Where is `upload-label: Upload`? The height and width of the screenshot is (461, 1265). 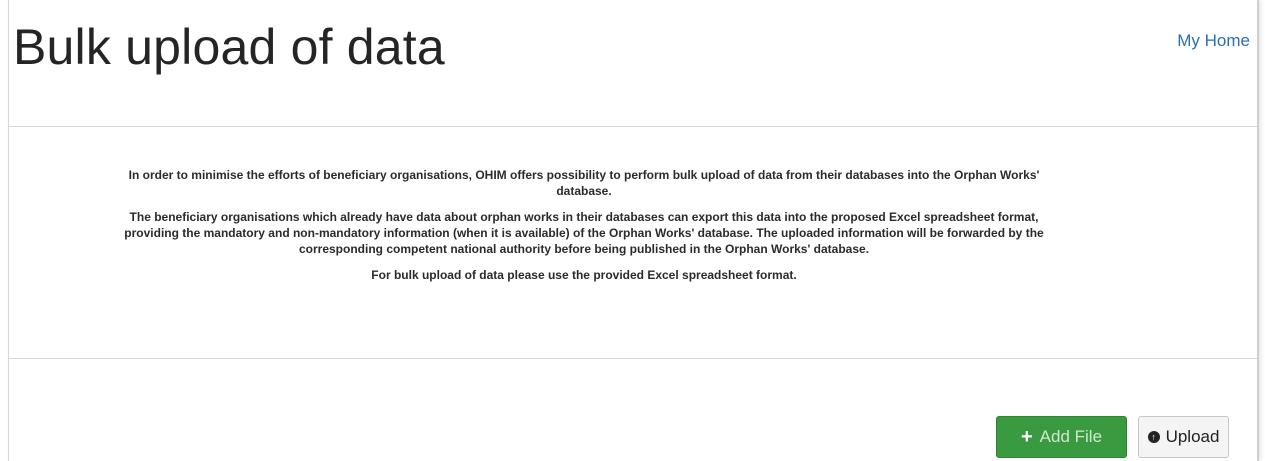 upload-label: Upload is located at coordinates (1192, 436).